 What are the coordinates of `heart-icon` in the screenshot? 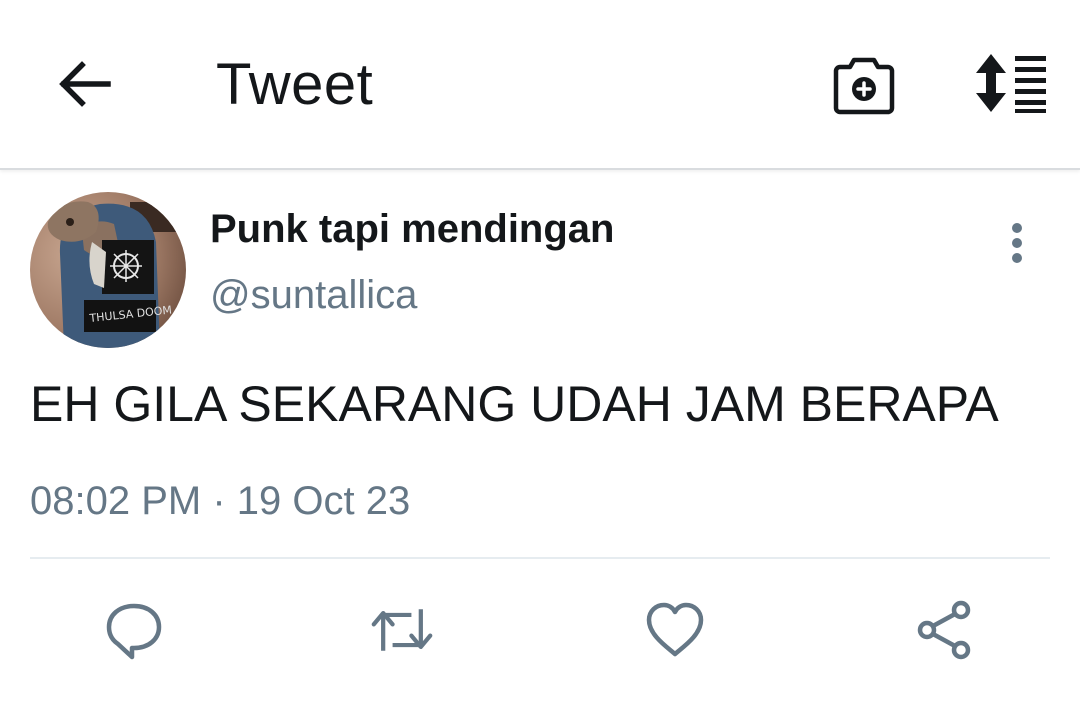 It's located at (675, 629).